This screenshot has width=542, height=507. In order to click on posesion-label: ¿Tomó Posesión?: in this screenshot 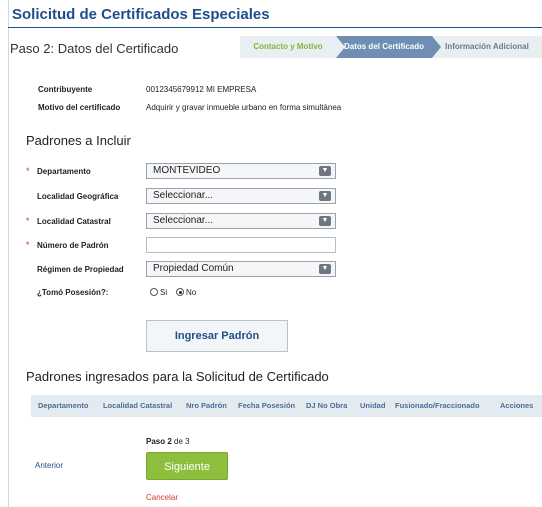, I will do `click(73, 292)`.